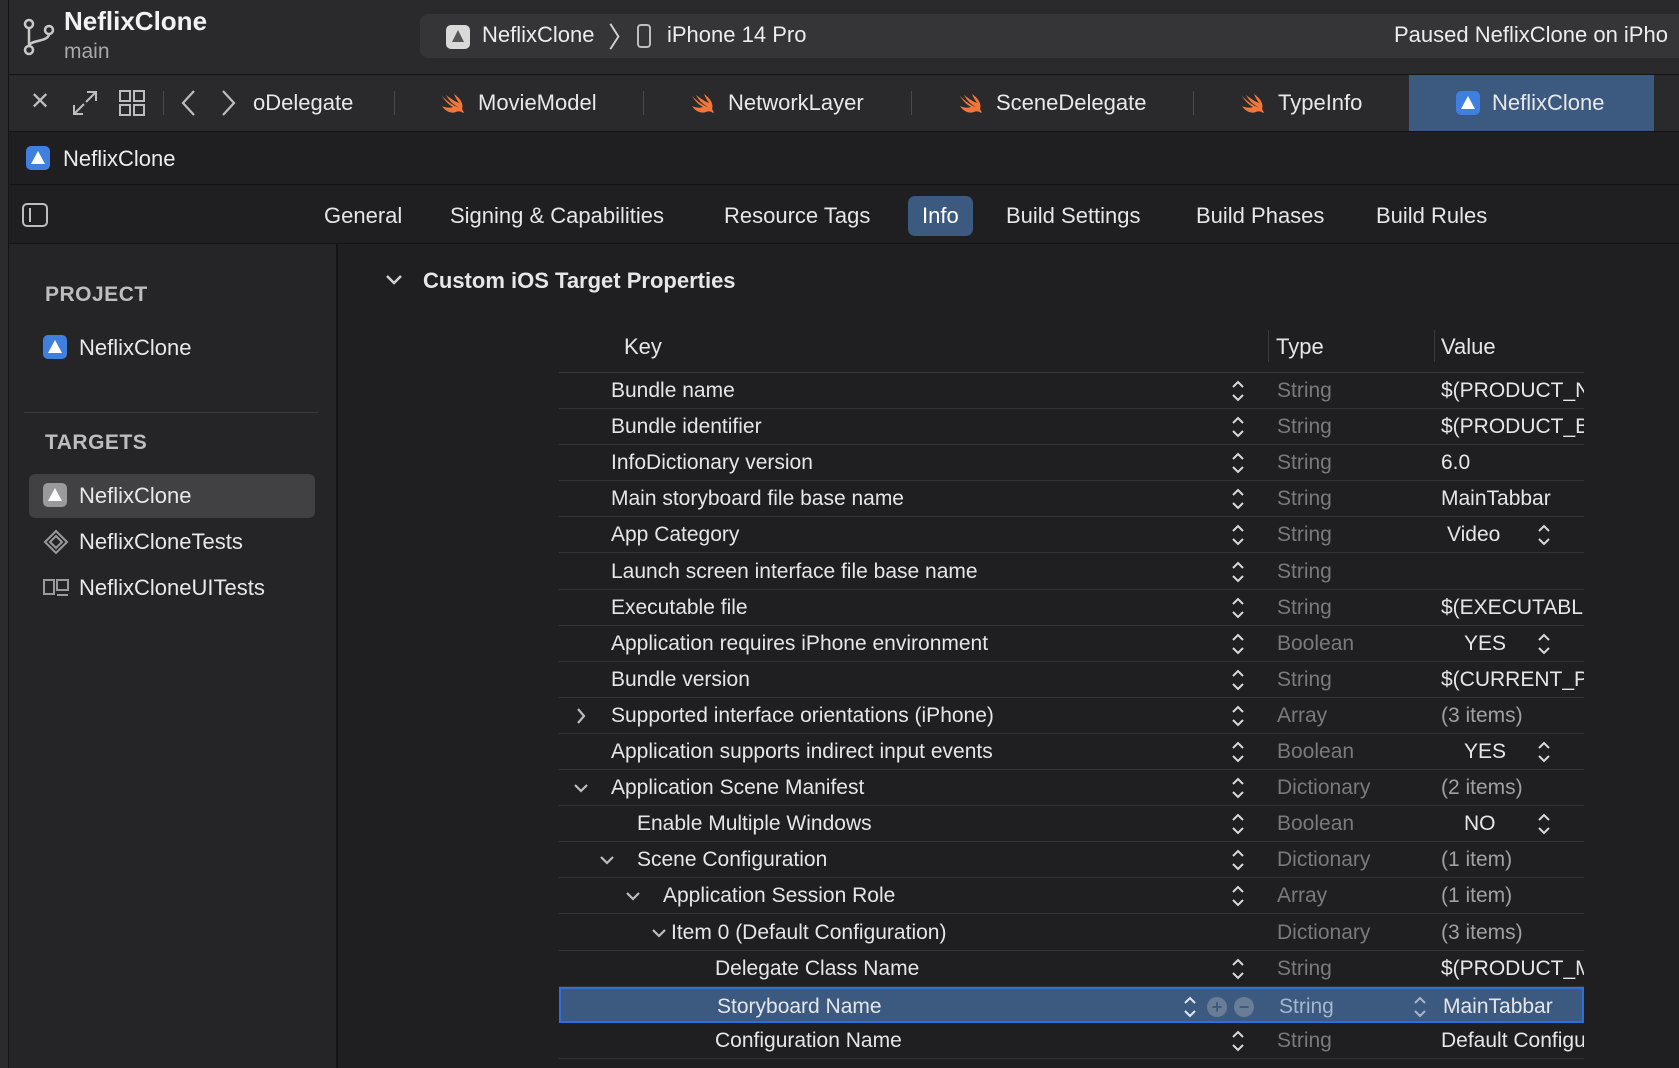 This screenshot has height=1068, width=1679. What do you see at coordinates (679, 608) in the screenshot?
I see `property-key: Executable file` at bounding box center [679, 608].